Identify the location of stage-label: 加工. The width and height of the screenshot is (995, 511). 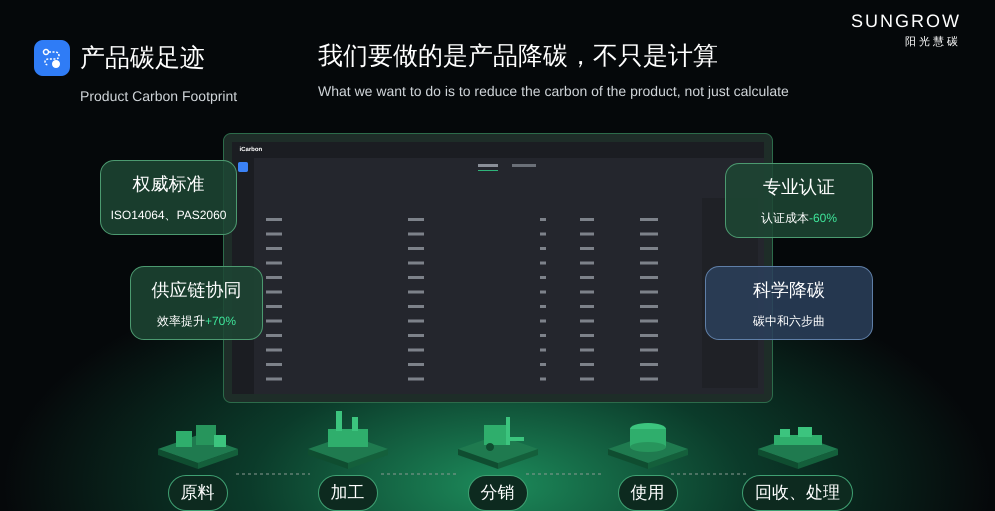
(348, 493).